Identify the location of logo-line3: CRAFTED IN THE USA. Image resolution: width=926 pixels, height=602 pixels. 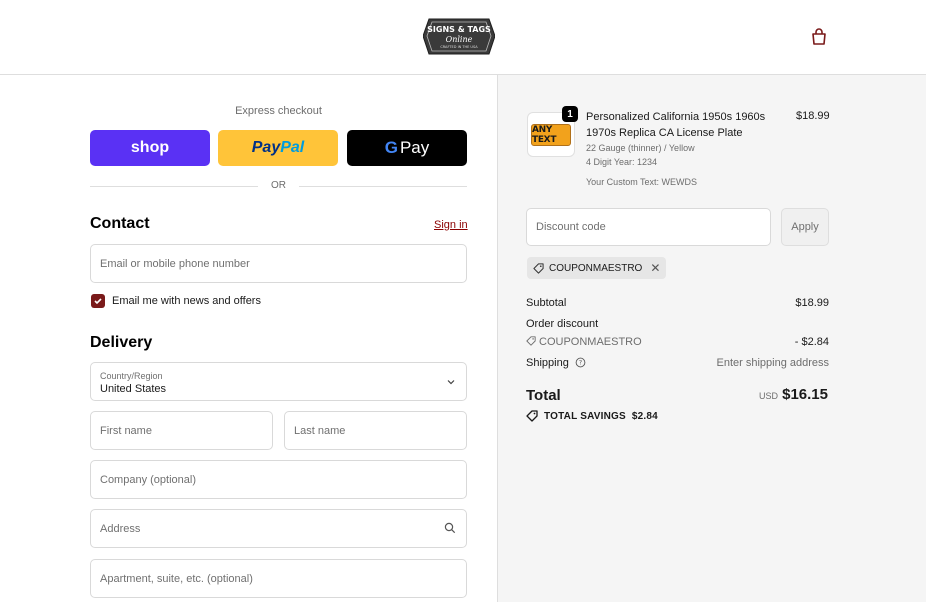
(459, 47).